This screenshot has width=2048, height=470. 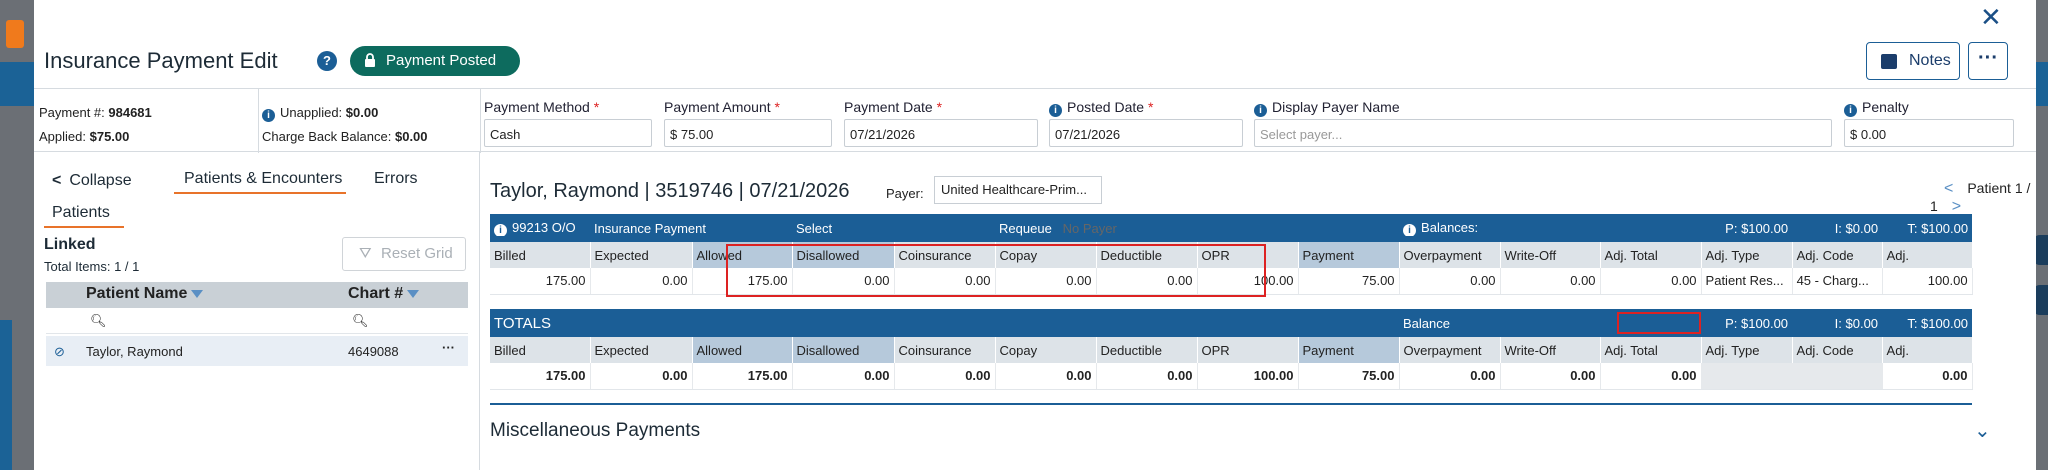 What do you see at coordinates (365, 253) in the screenshot?
I see `filter-reset-icon: ⛛` at bounding box center [365, 253].